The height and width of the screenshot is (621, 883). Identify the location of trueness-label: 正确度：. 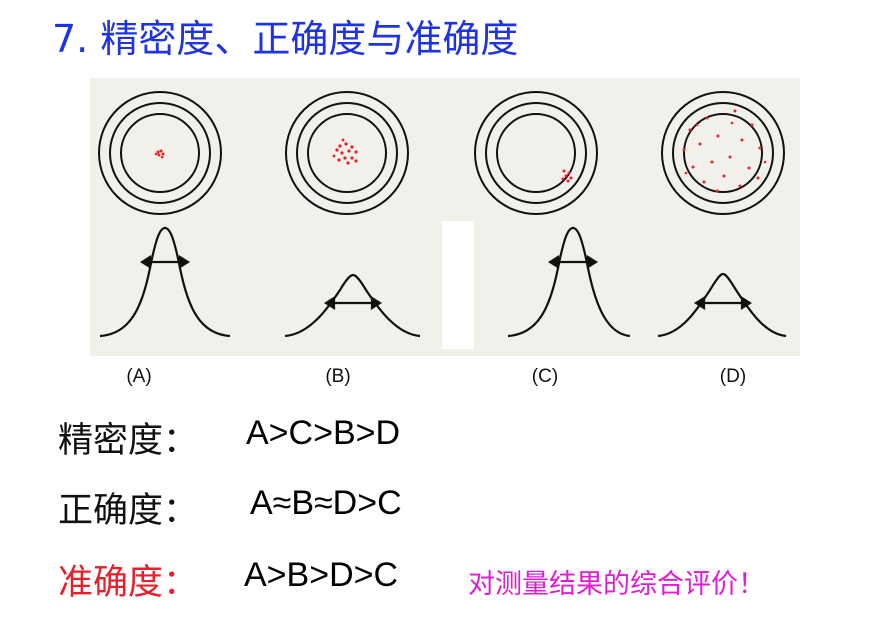
(128, 511).